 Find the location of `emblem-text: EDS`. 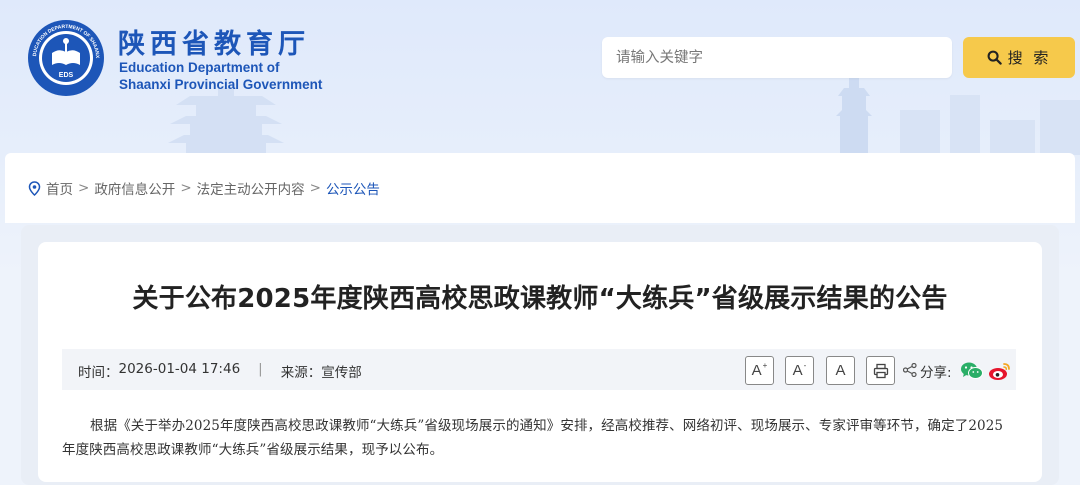

emblem-text: EDS is located at coordinates (66, 75).